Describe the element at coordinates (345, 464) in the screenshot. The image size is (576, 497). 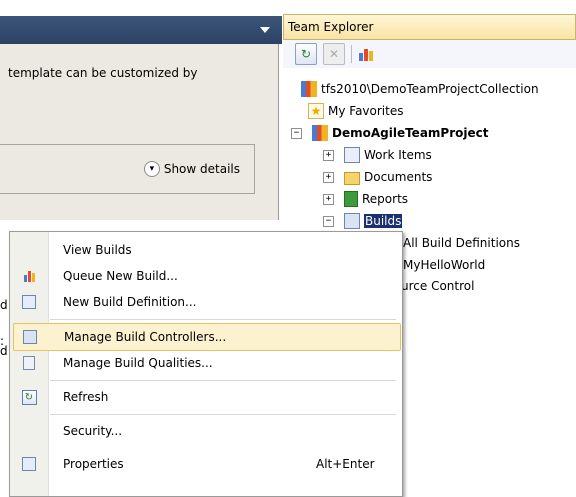
I see `menu-item-shortcut: Alt+Enter` at that location.